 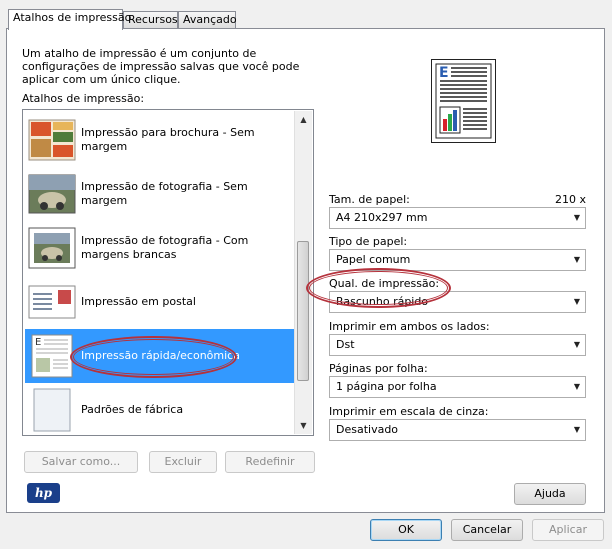 I want to click on list-item: Impressão em postal, so click(x=160, y=302).